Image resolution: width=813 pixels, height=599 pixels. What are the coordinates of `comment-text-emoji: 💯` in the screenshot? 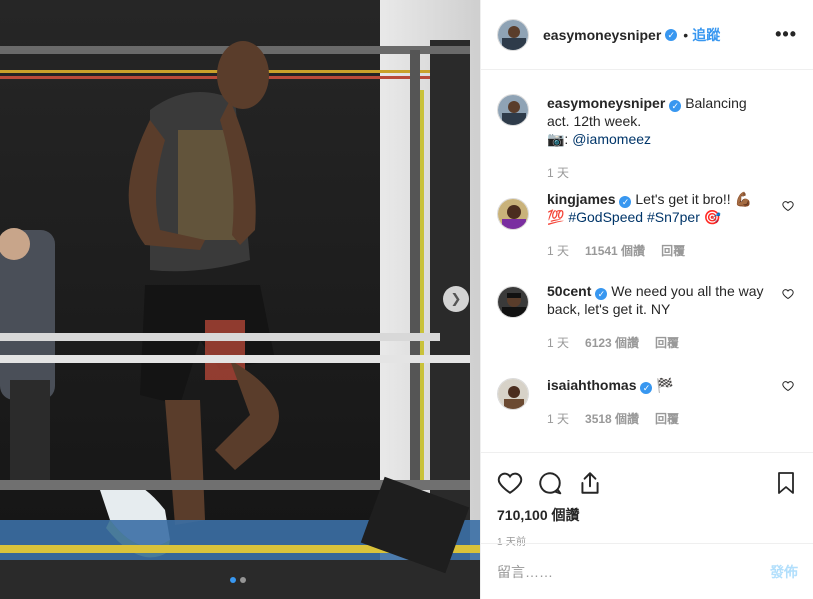 It's located at (558, 217).